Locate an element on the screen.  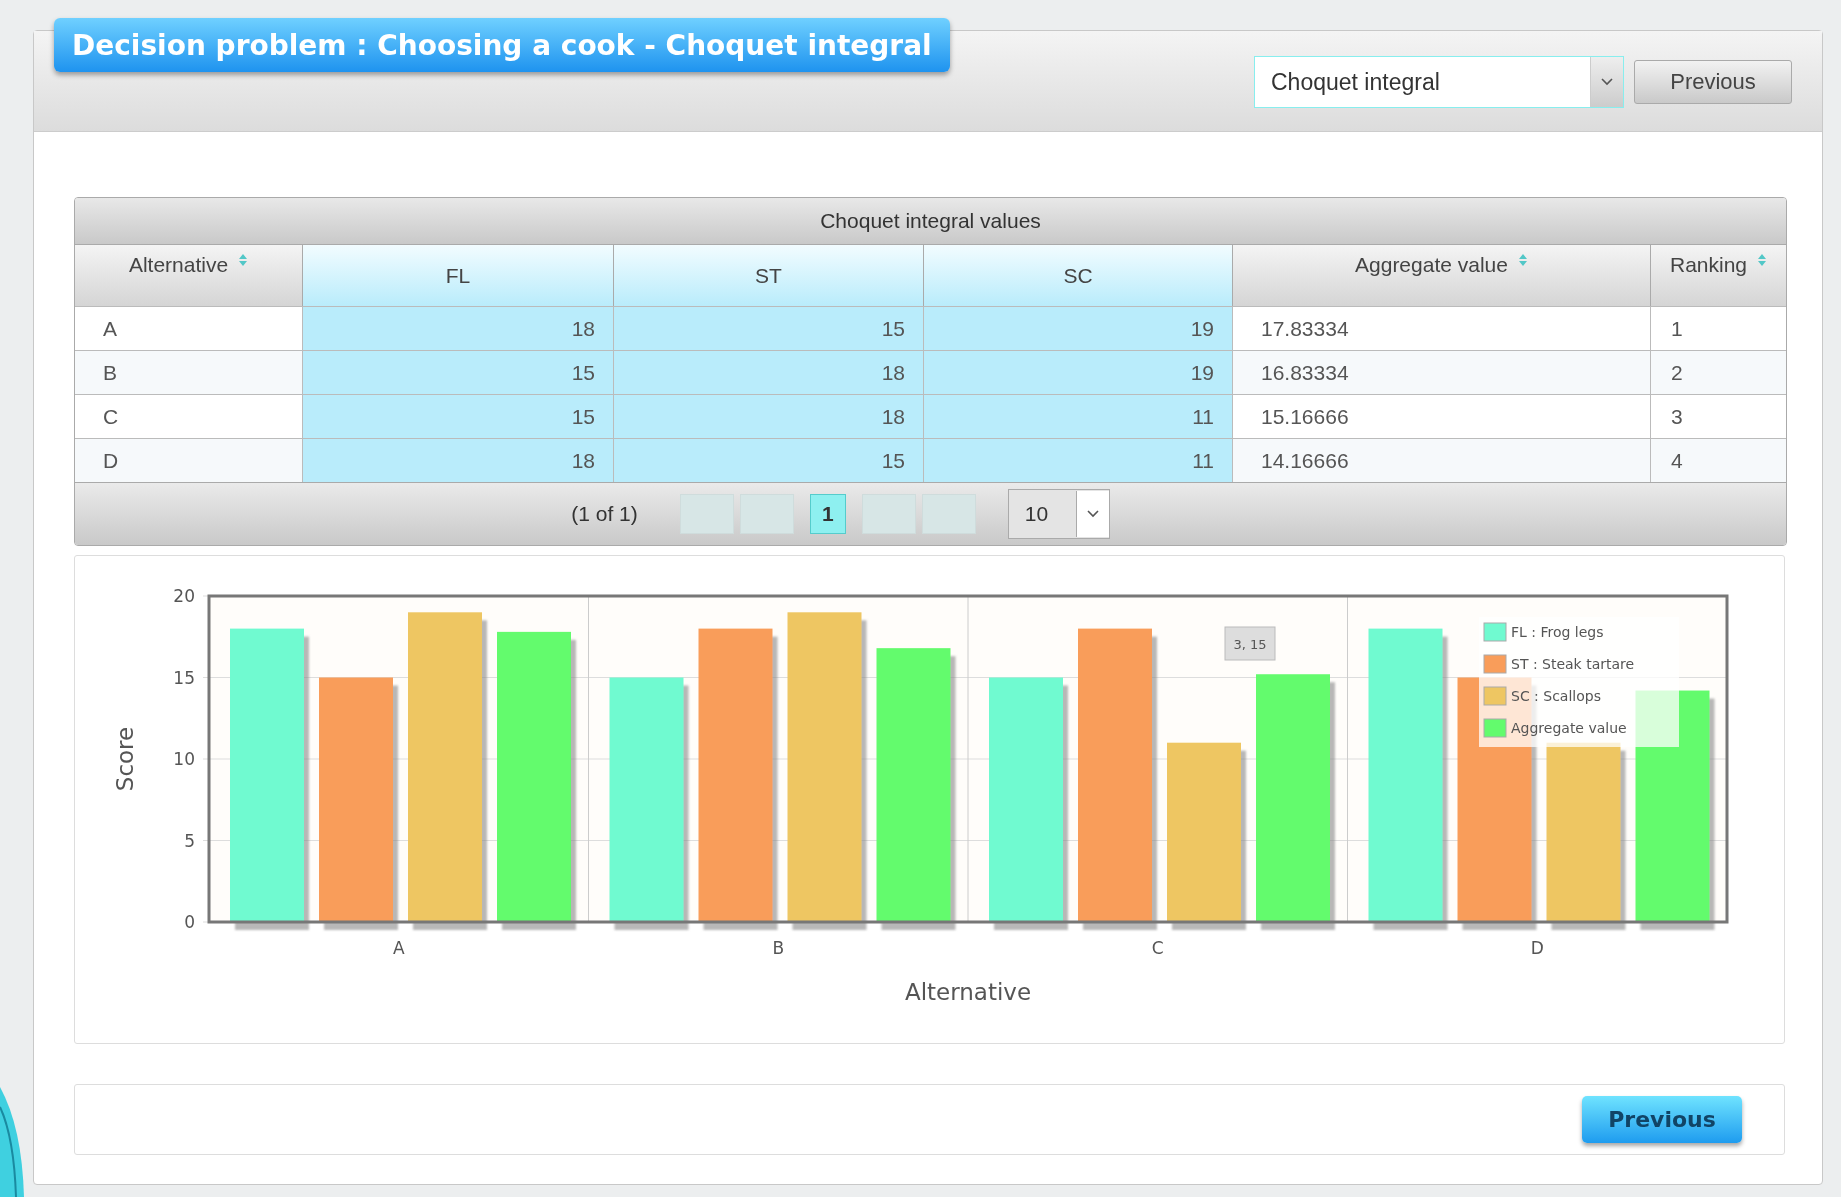
page-button: 1 is located at coordinates (827, 514).